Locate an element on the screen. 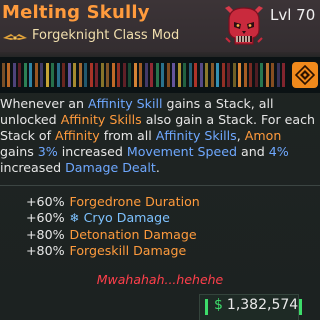  desc-highlight: Affinity is located at coordinates (77, 135).